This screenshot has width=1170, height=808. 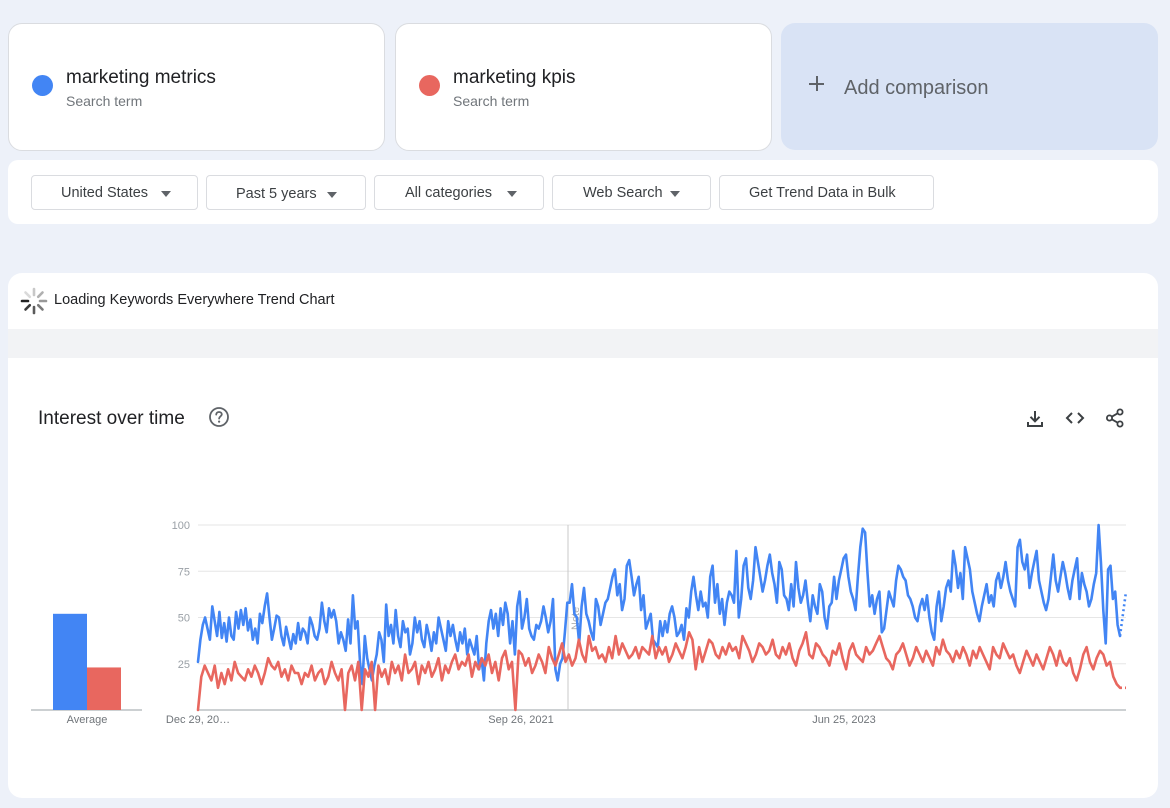 I want to click on y-tick-label: 50, so click(x=184, y=619).